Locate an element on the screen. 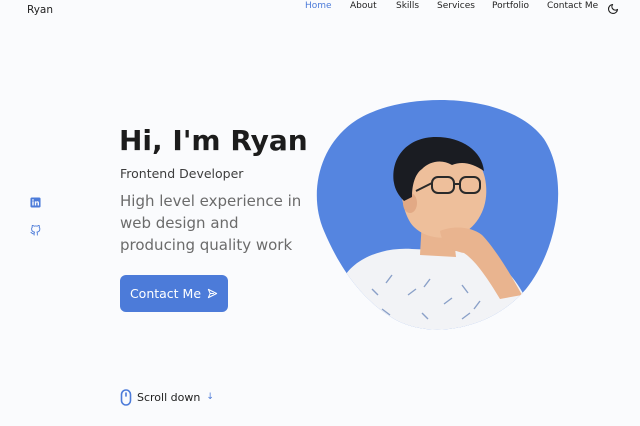 This screenshot has width=640, height=426. contact-me-label: Contact Me is located at coordinates (165, 293).